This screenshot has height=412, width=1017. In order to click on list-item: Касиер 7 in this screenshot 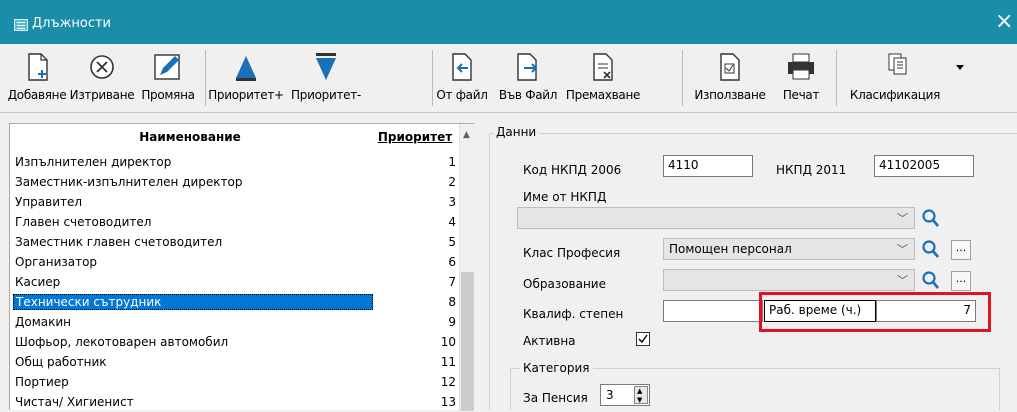, I will do `click(233, 282)`.